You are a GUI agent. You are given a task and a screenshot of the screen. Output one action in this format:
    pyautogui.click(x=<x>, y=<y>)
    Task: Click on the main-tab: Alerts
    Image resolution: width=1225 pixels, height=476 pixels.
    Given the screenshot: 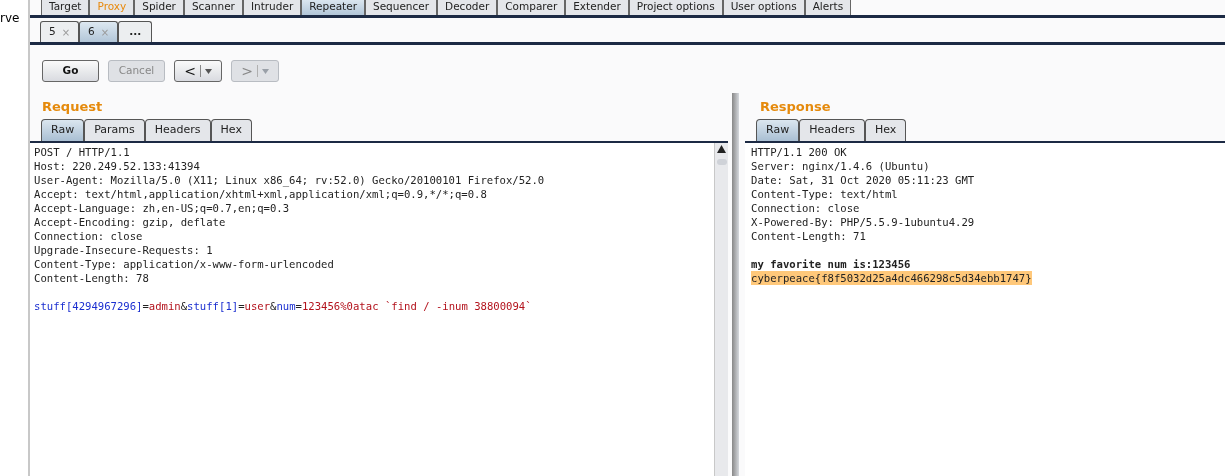 What is the action you would take?
    pyautogui.click(x=828, y=7)
    